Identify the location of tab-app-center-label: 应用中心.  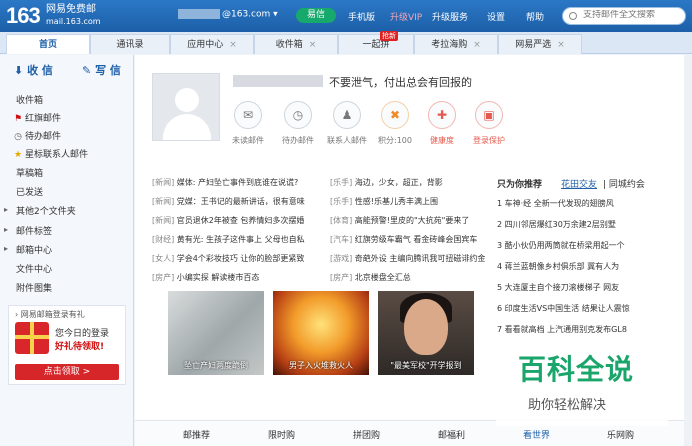
(205, 45).